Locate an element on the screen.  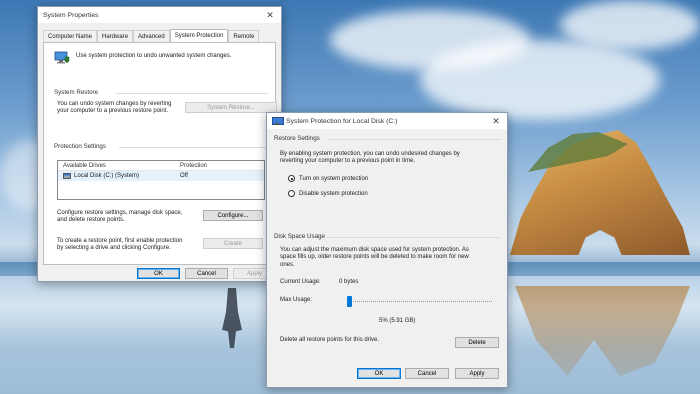
dialog-title: System Protection for Local Disk (C:) is located at coordinates (342, 121).